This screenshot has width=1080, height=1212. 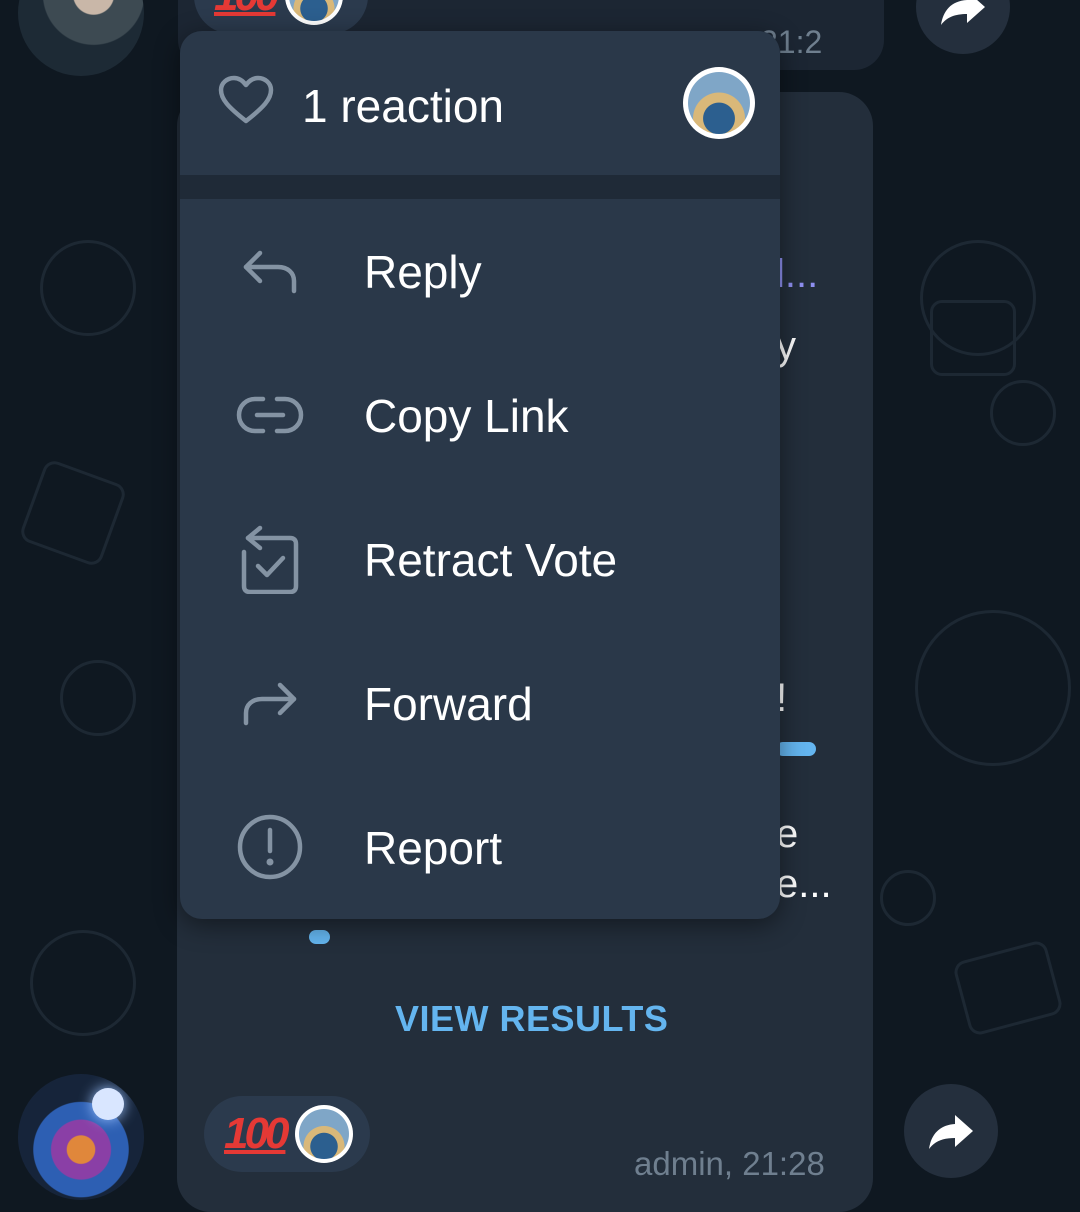 I want to click on forward-icon, so click(x=270, y=703).